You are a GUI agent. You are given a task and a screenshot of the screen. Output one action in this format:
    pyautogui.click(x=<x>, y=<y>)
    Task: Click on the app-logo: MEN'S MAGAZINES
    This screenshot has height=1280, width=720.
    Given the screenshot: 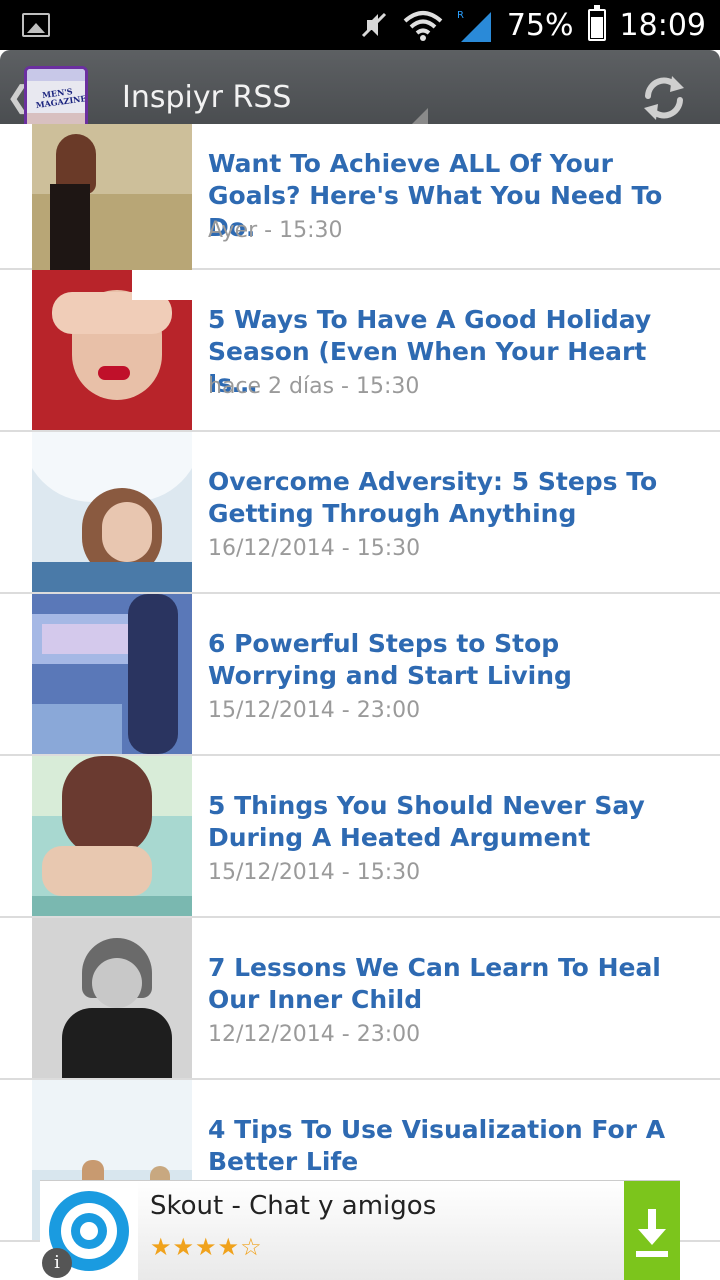 What is the action you would take?
    pyautogui.click(x=56, y=98)
    